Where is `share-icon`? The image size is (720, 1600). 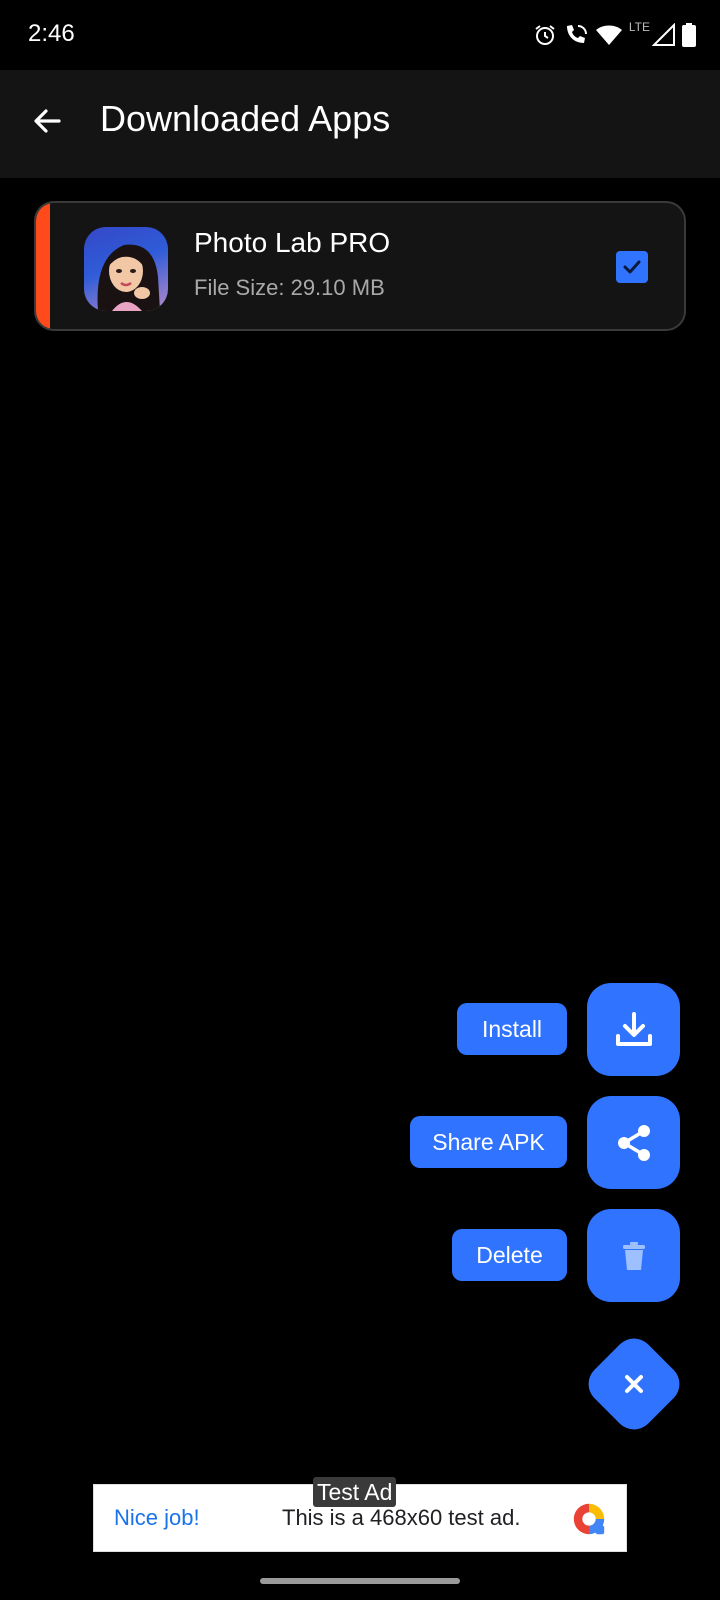
share-icon is located at coordinates (633, 1142).